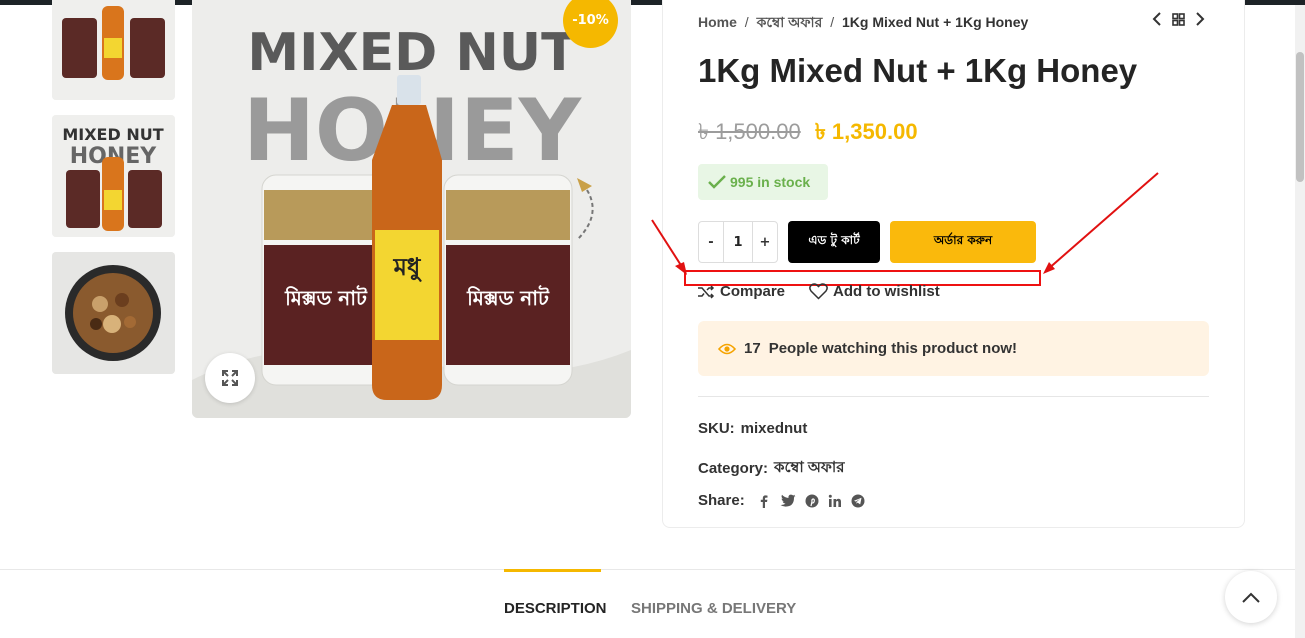 The image size is (1305, 638). What do you see at coordinates (1157, 19) in the screenshot?
I see `chevron-left-icon` at bounding box center [1157, 19].